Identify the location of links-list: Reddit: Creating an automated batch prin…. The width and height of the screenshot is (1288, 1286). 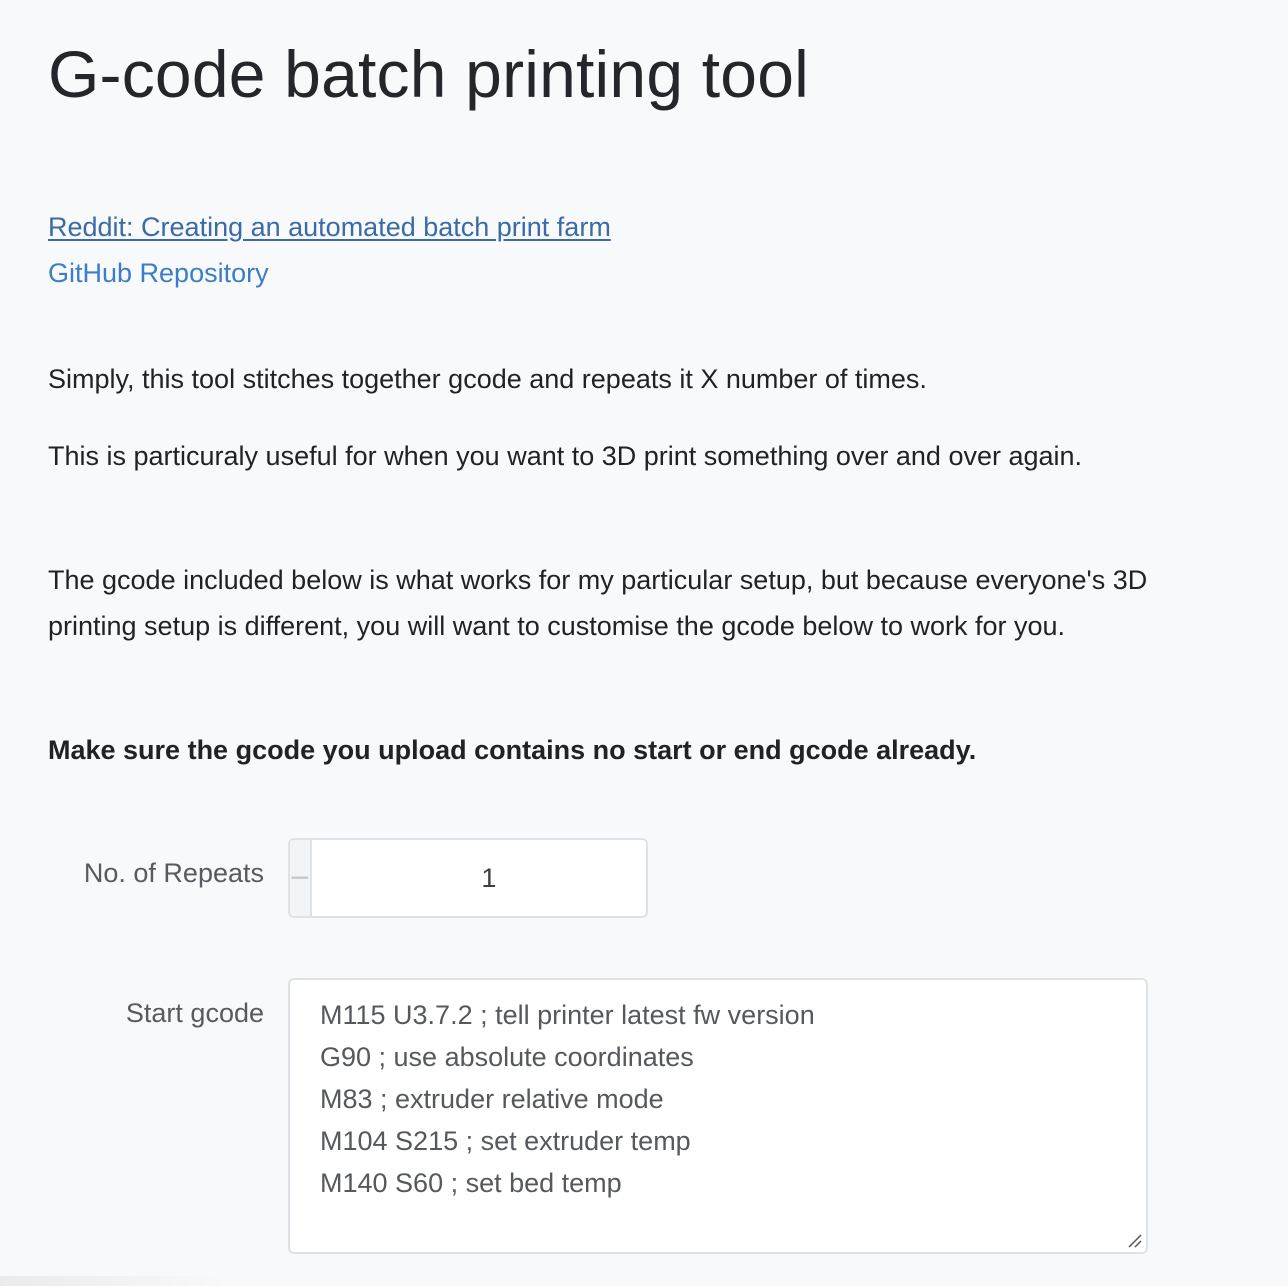
(329, 250).